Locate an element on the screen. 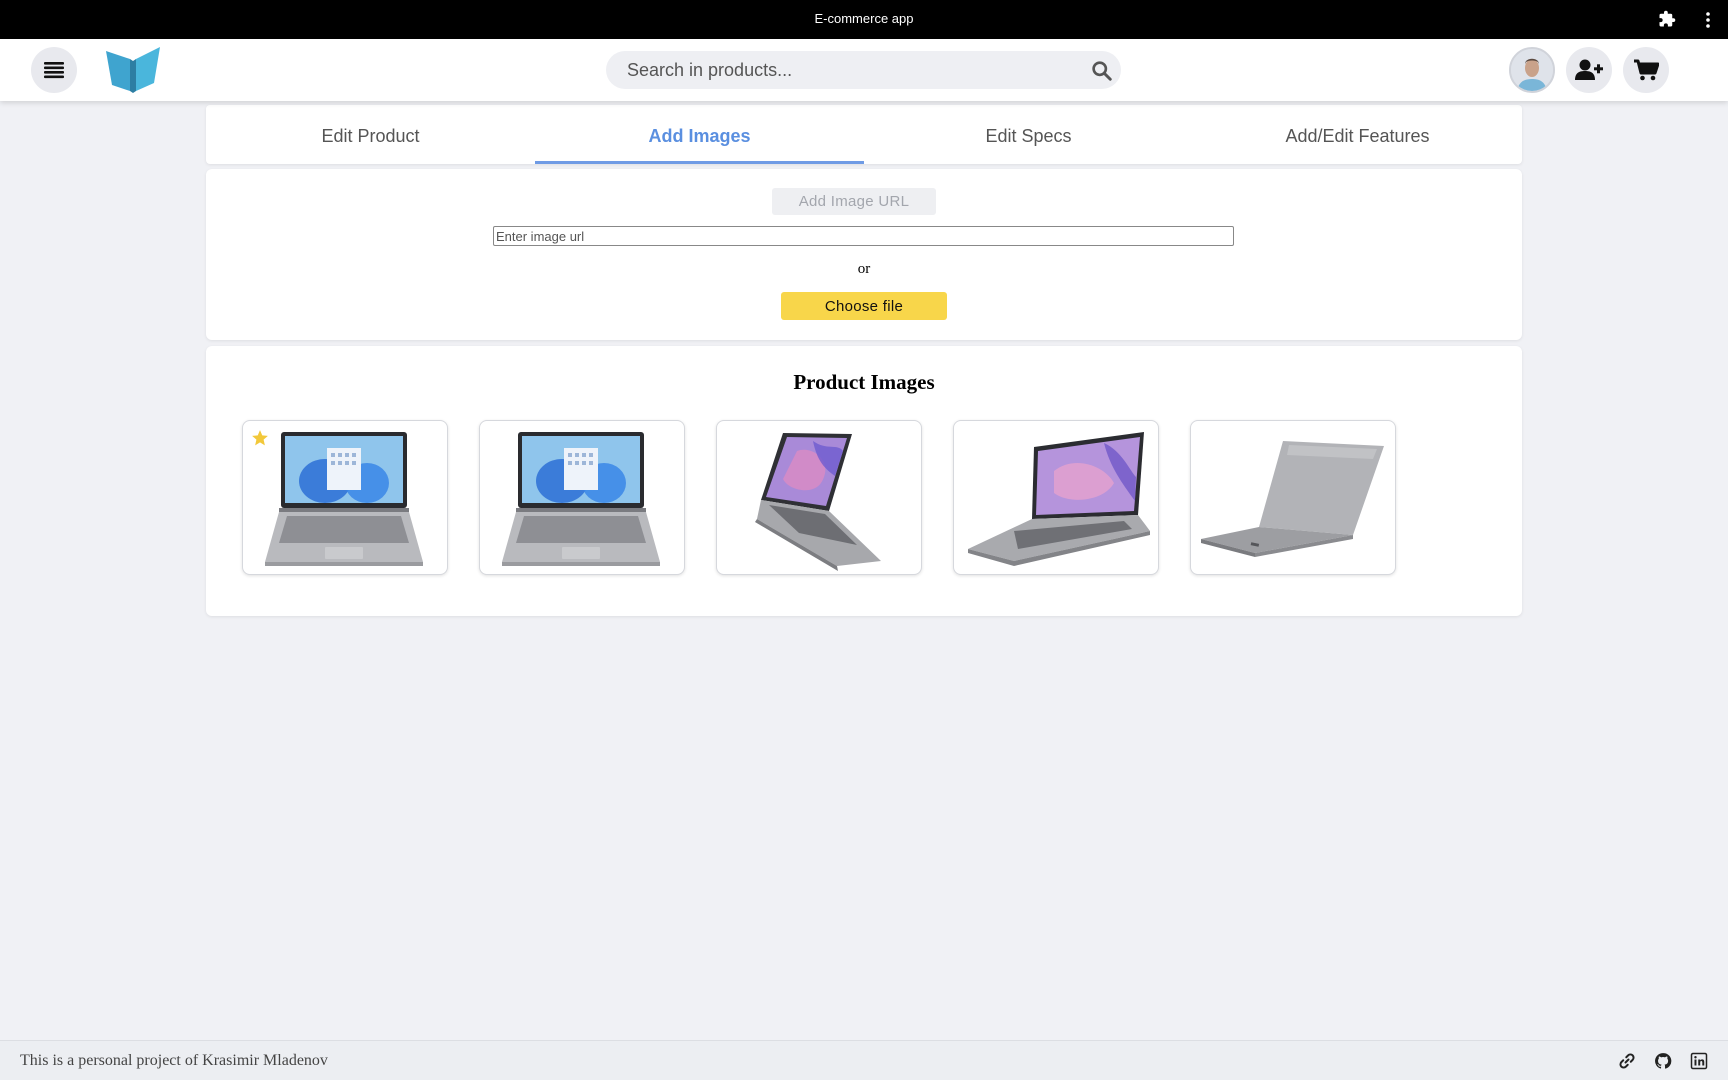 The image size is (1728, 1080). product-images-gallery is located at coordinates (819, 497).